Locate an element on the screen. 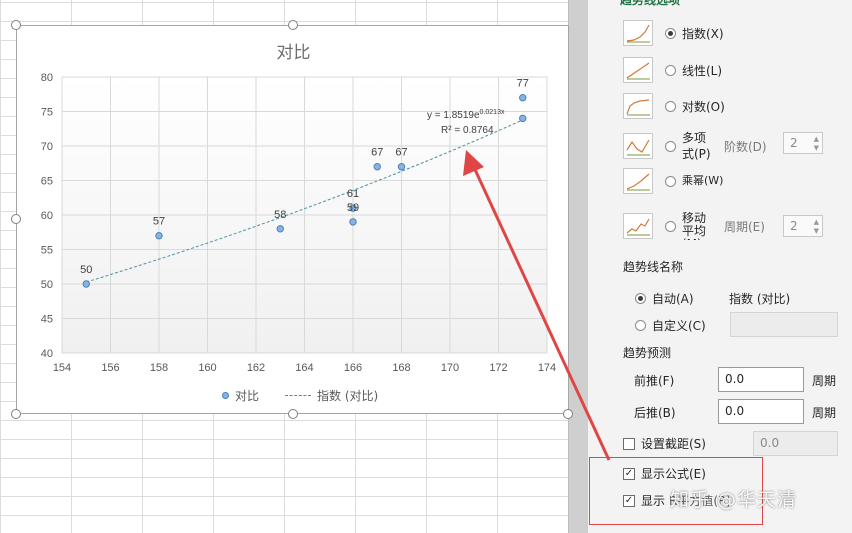 This screenshot has width=852, height=533. order-label: 阶数(D) is located at coordinates (745, 146).